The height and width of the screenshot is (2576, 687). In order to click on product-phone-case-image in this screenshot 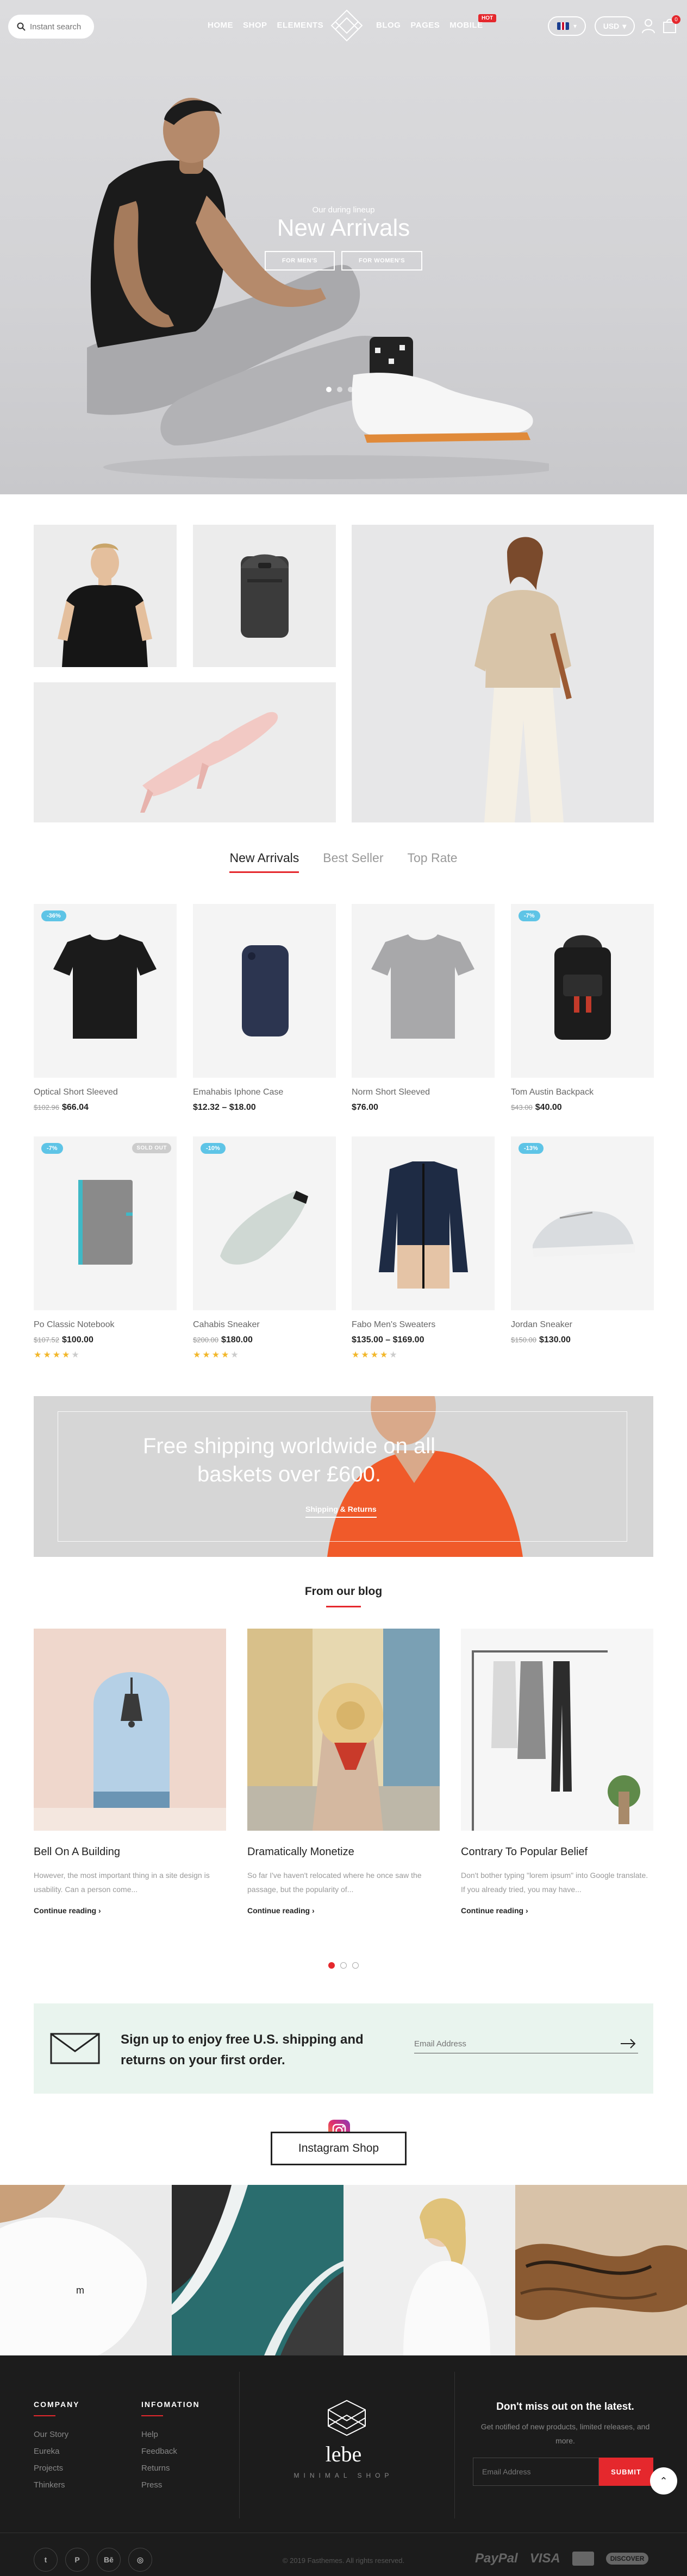, I will do `click(265, 990)`.